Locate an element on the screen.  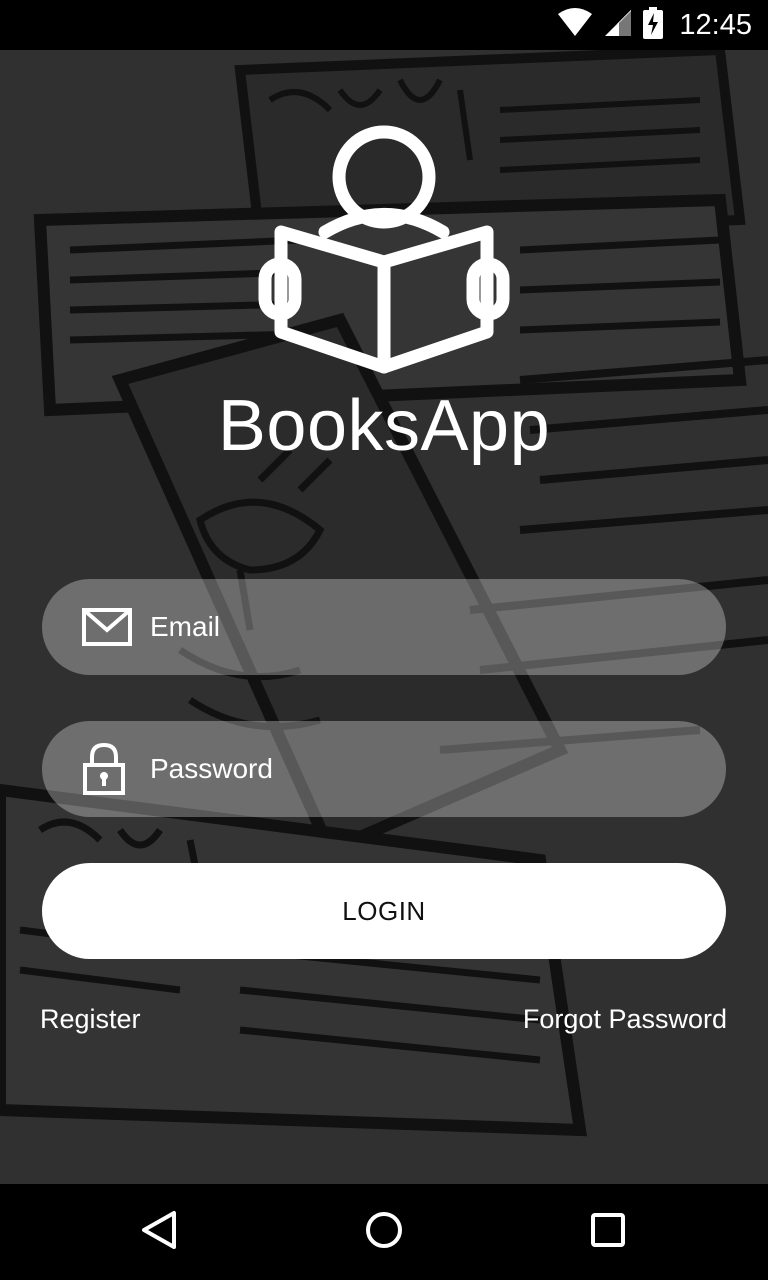
navigation-bar is located at coordinates (384, 1232).